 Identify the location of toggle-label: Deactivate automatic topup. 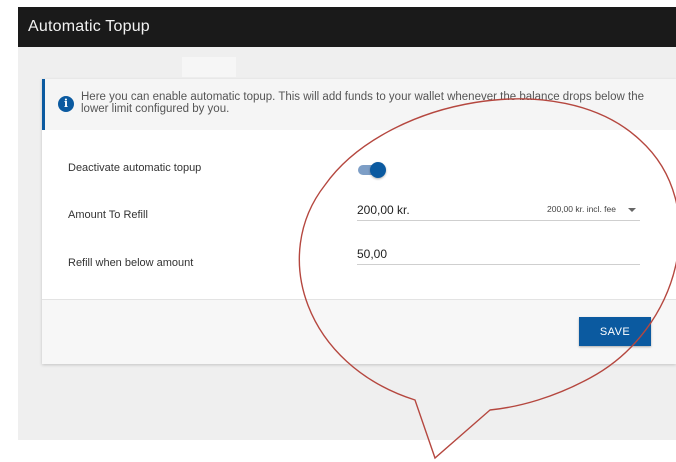
(135, 168).